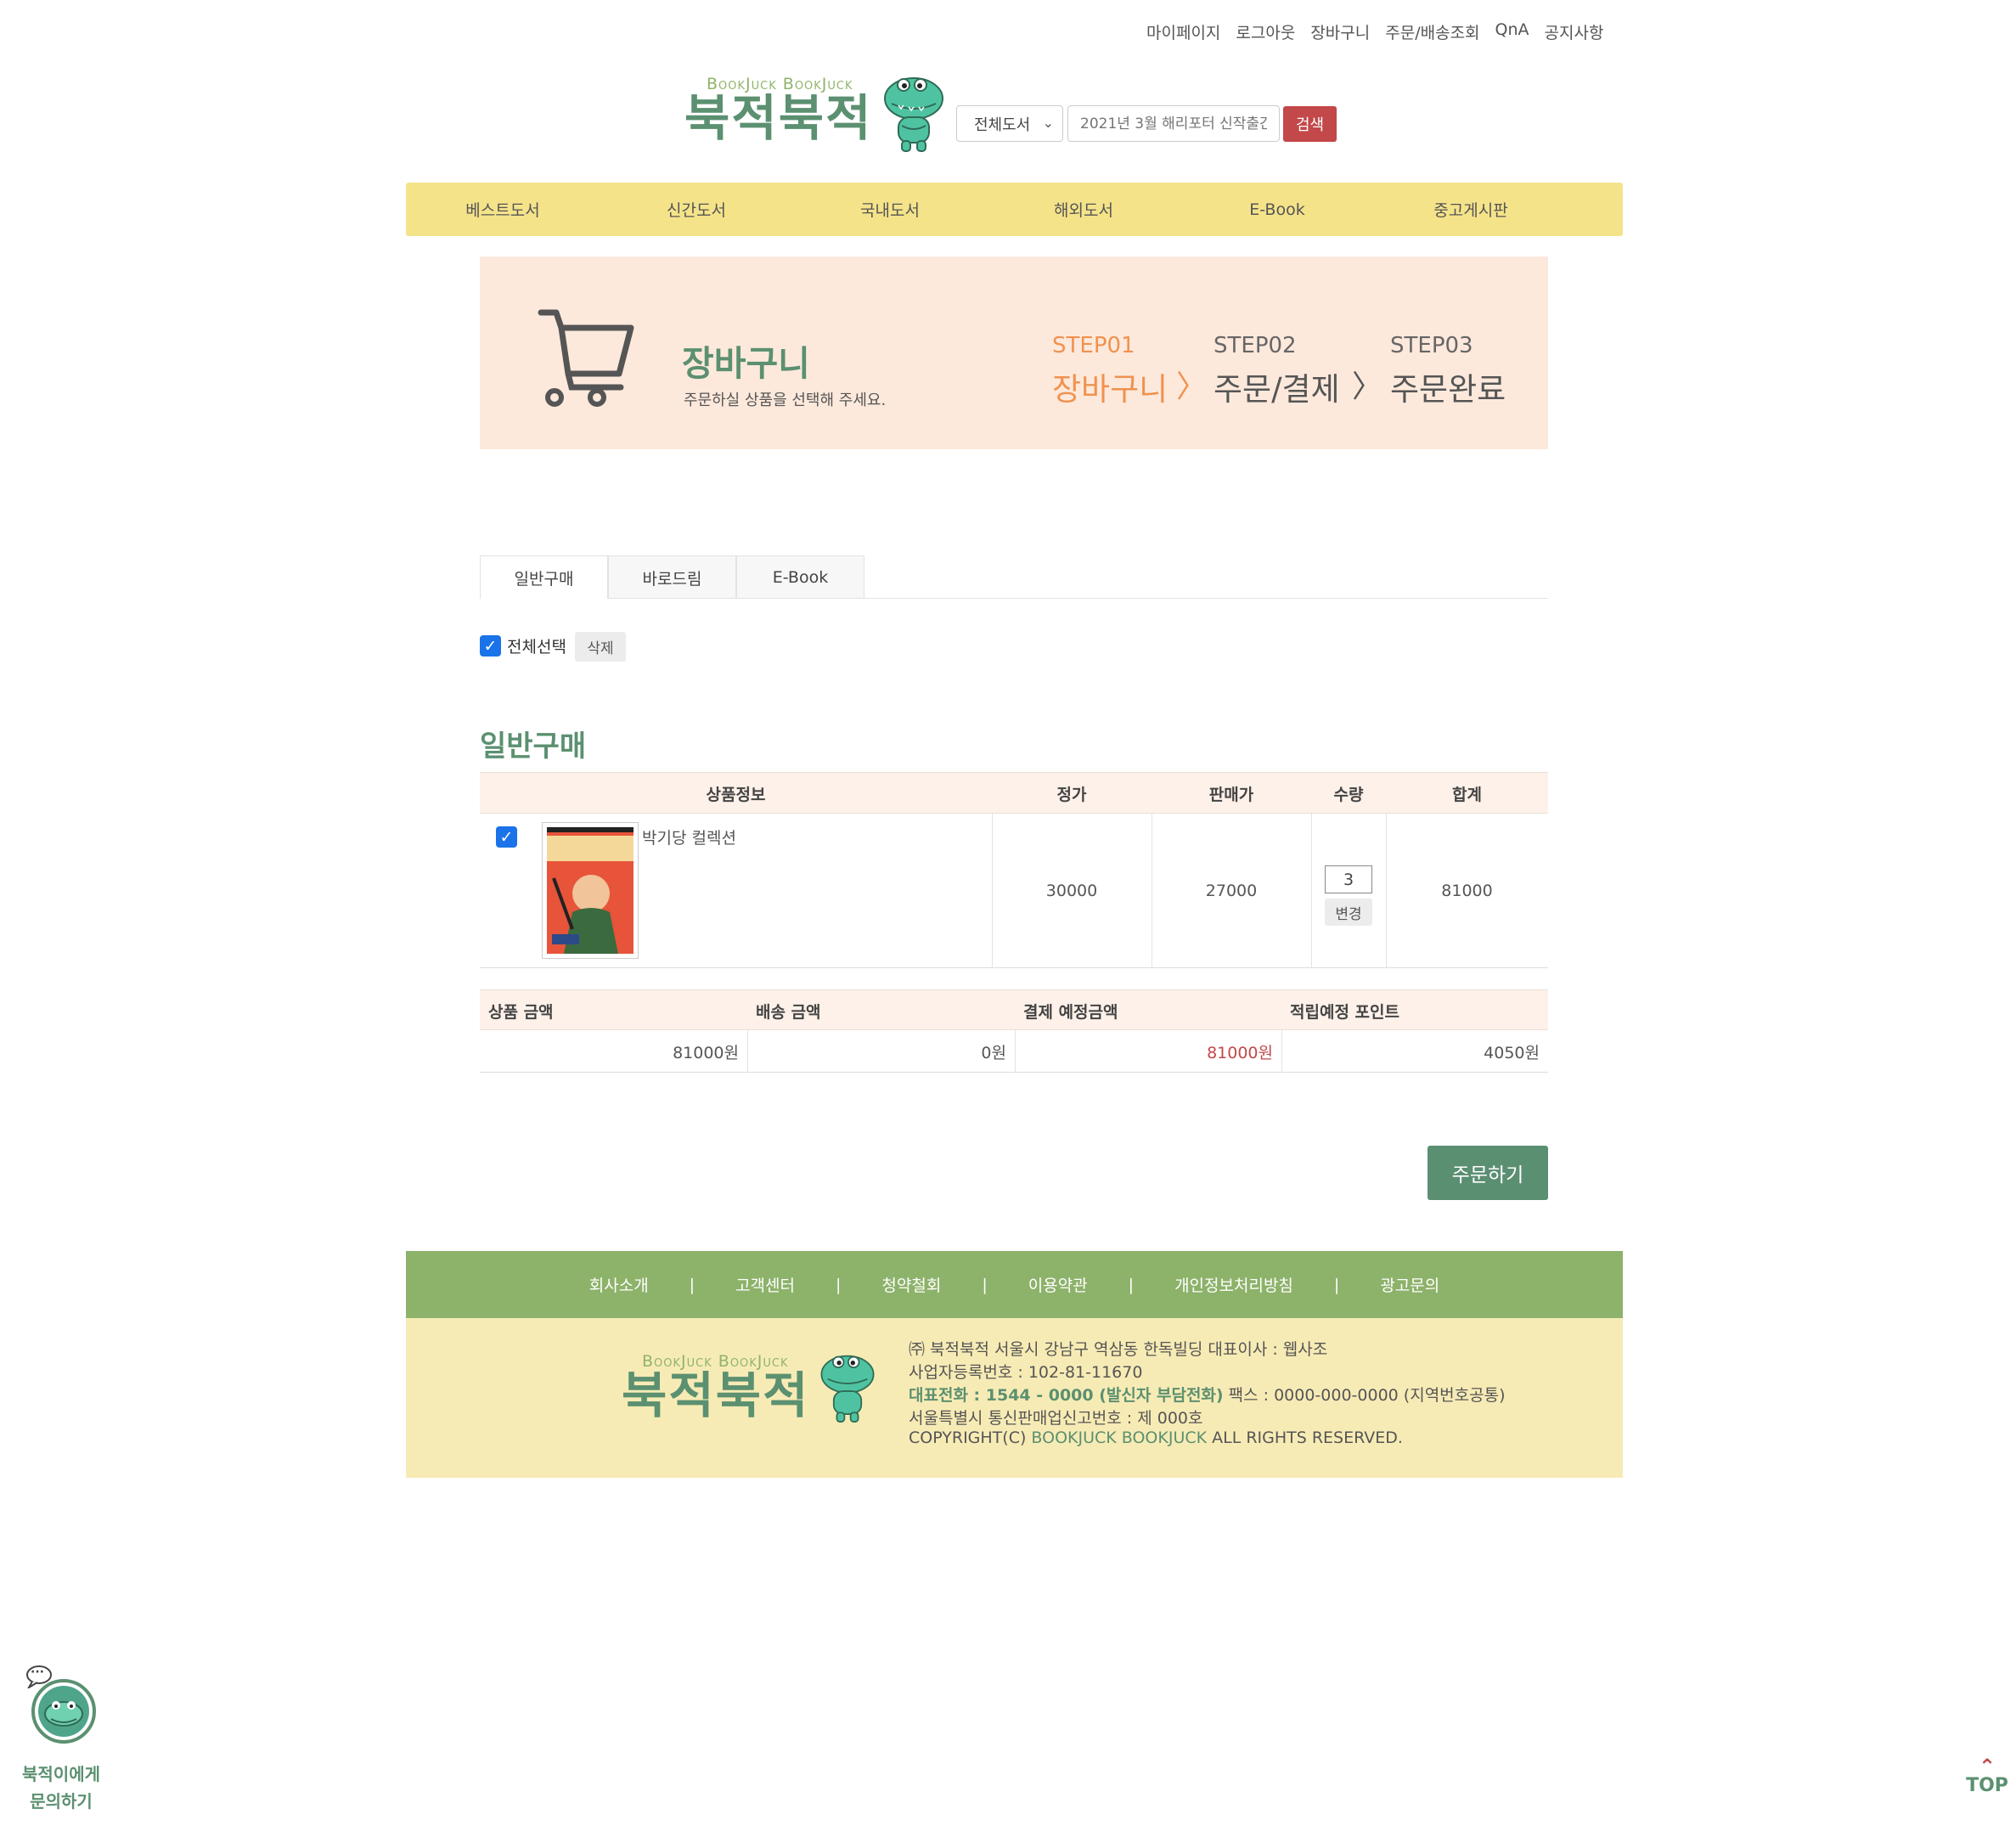 The image size is (2016, 1837). What do you see at coordinates (1344, 1012) in the screenshot?
I see `summary-header-points: 적립예정 포인트` at bounding box center [1344, 1012].